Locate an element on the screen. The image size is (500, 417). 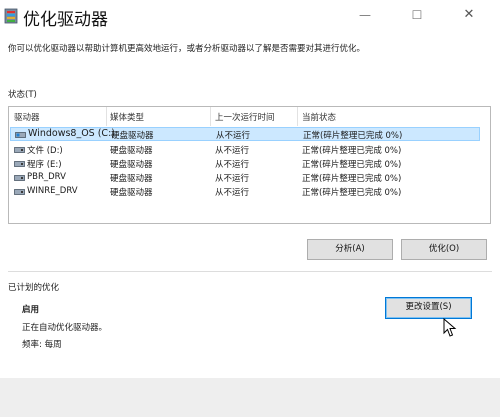
table-row: WINRE_DRV 硬盘驱动器 从不运行 正常(碎片整理已完成 0%) is located at coordinates (245, 192).